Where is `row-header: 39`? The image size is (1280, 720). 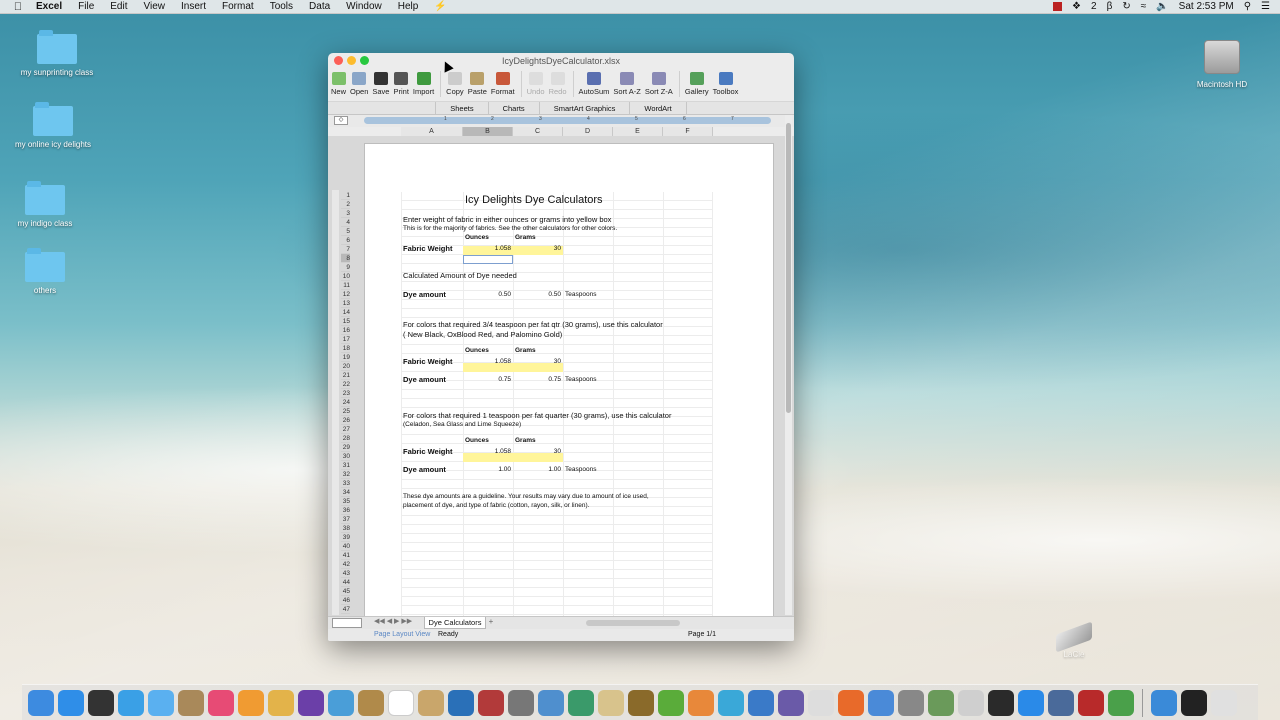 row-header: 39 is located at coordinates (345, 537).